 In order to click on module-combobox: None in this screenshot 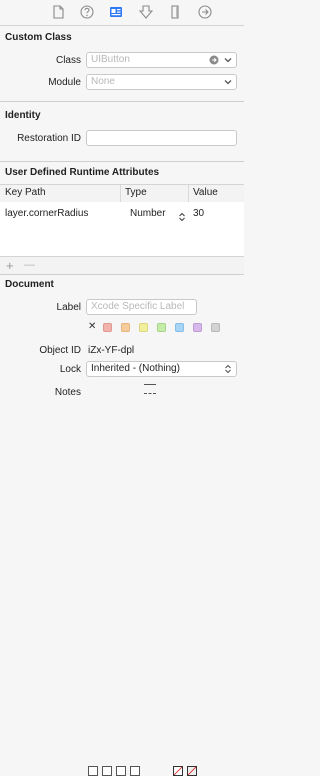, I will do `click(161, 82)`.